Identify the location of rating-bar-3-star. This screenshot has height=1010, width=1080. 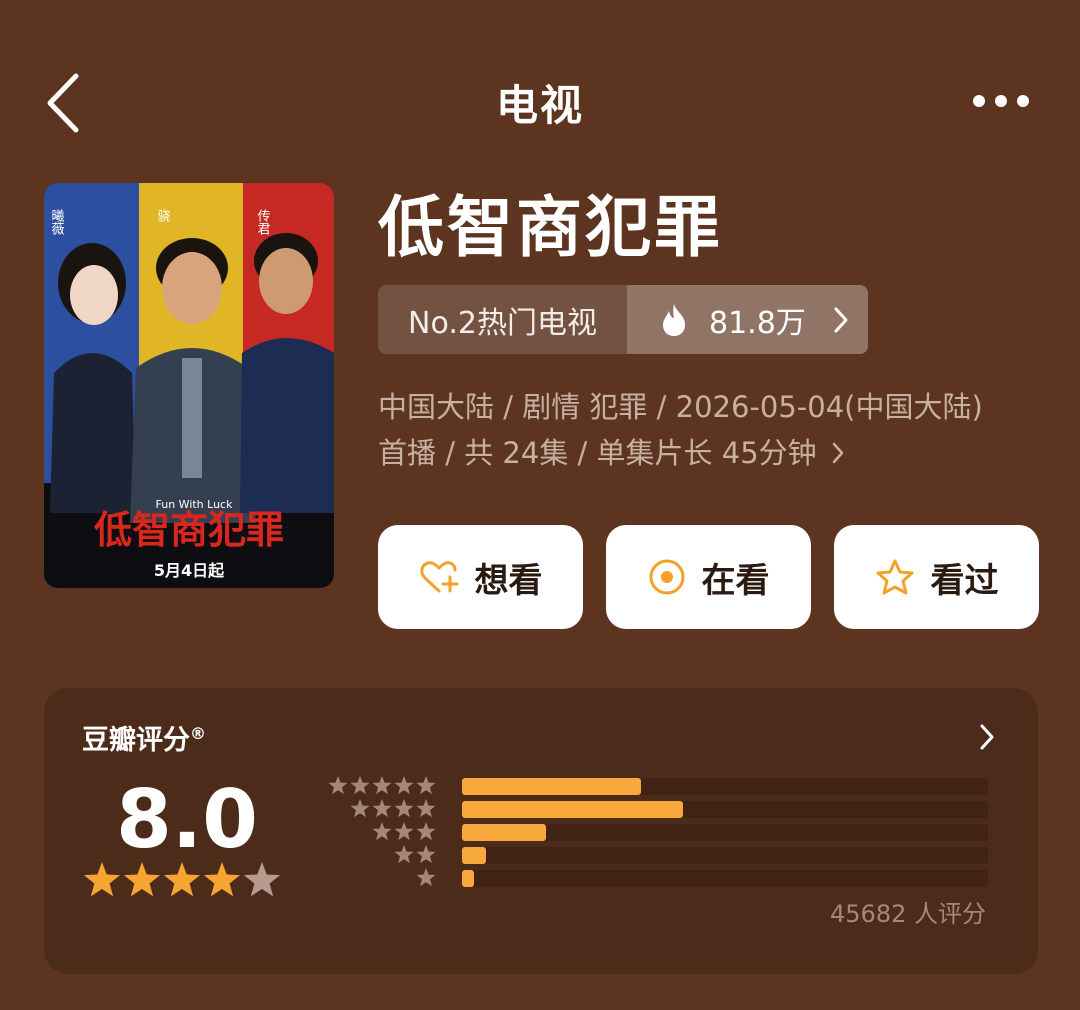
(725, 832).